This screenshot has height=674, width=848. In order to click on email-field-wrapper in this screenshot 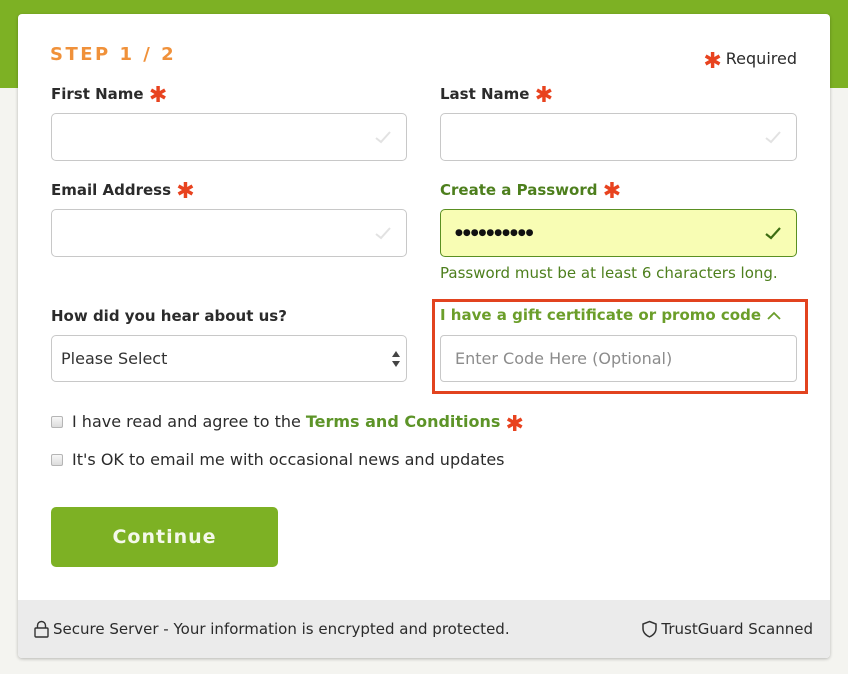, I will do `click(229, 233)`.